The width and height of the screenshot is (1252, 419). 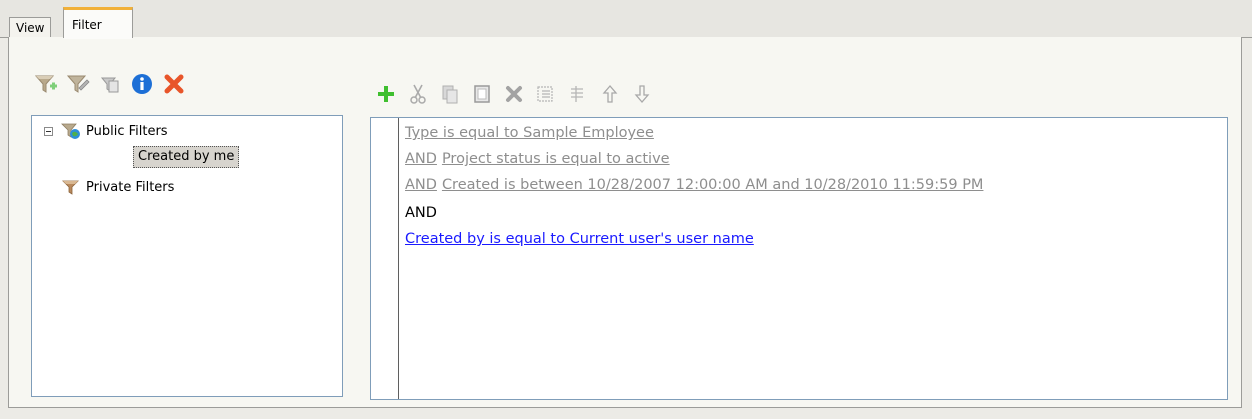 I want to click on ungroup-icon, so click(x=577, y=94).